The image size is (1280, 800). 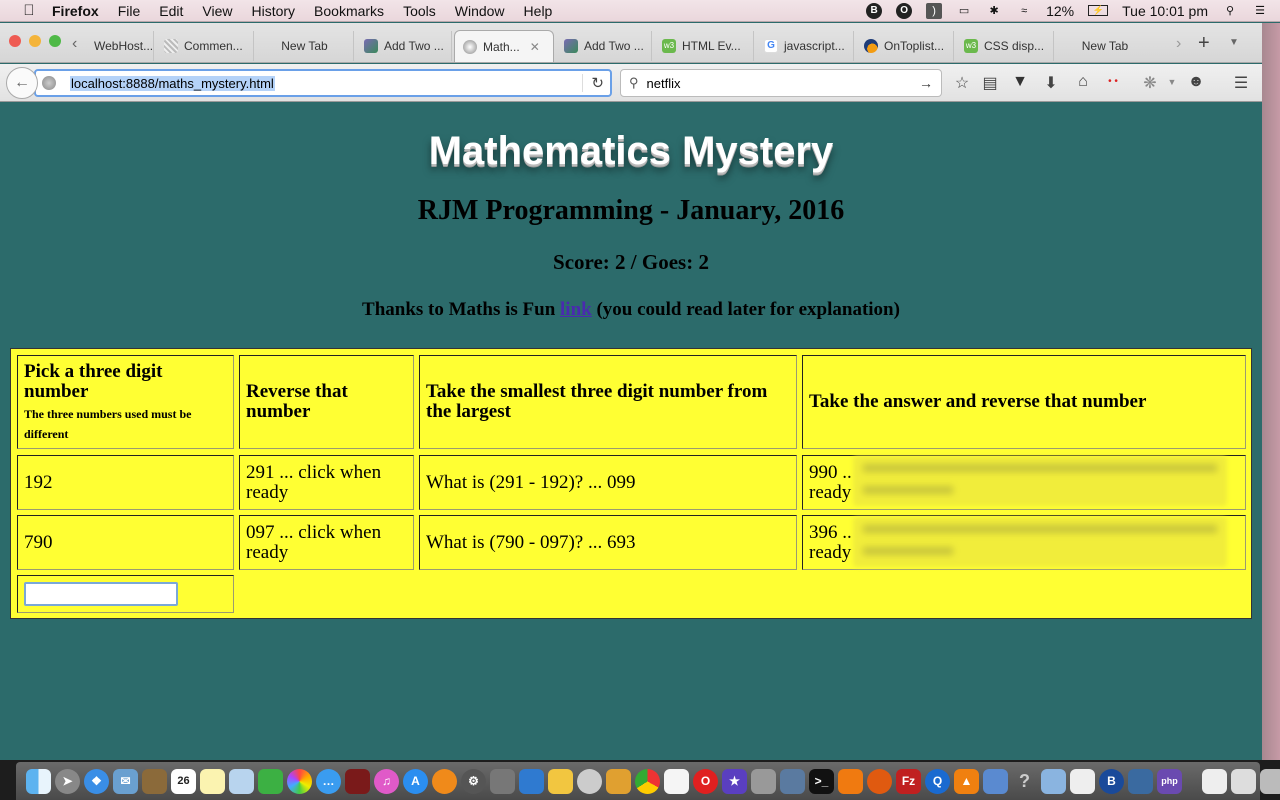 What do you see at coordinates (1260, 11) in the screenshot?
I see `notification-list-icon: ☰` at bounding box center [1260, 11].